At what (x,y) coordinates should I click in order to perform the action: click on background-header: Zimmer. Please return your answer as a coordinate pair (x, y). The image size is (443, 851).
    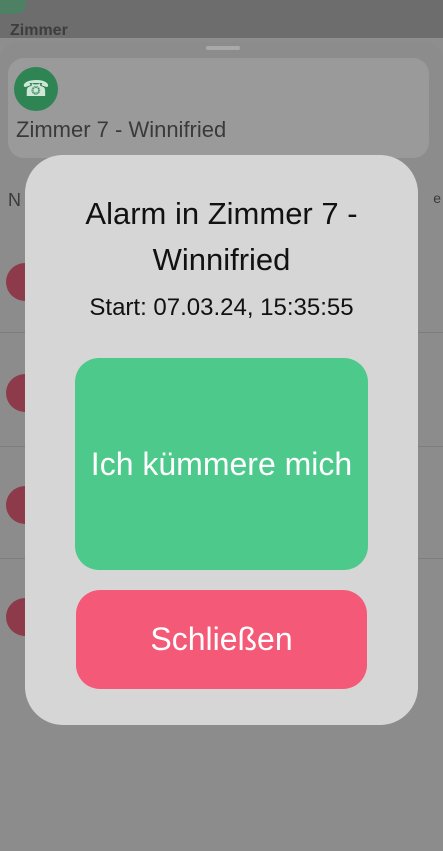
    Looking at the image, I should click on (39, 29).